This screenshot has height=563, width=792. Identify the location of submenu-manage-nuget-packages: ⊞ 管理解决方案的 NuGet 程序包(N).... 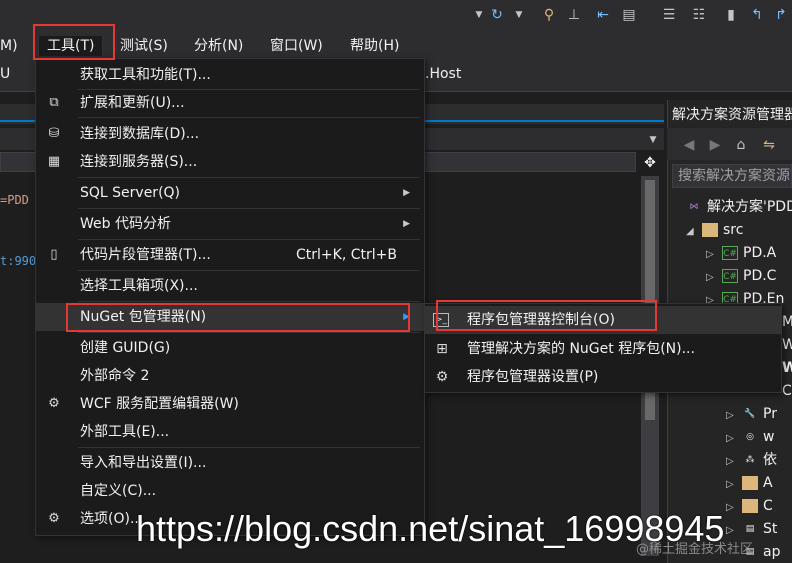
(603, 349).